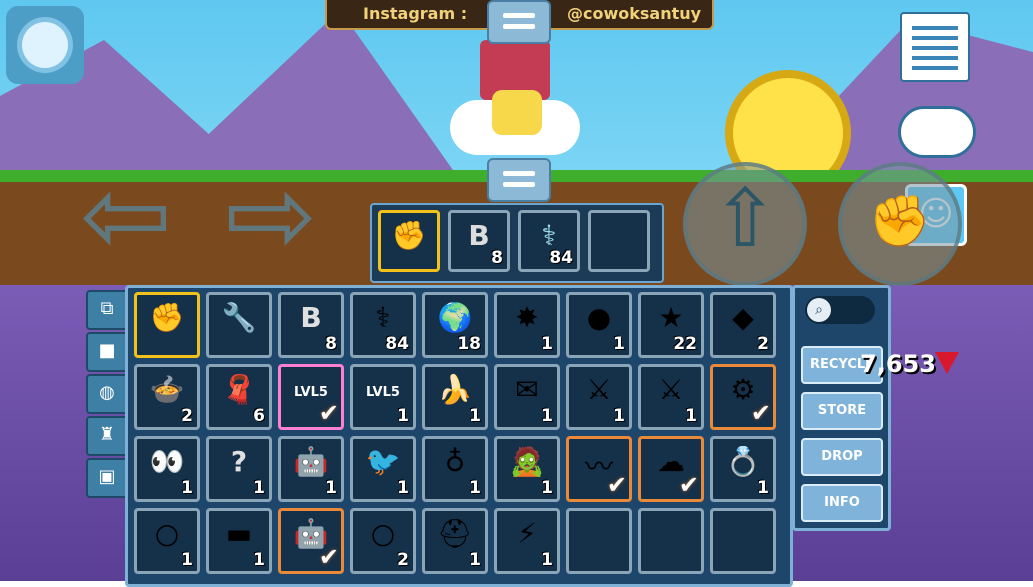  Describe the element at coordinates (239, 389) in the screenshot. I see `orange-cloth-icon: 🧣` at that location.